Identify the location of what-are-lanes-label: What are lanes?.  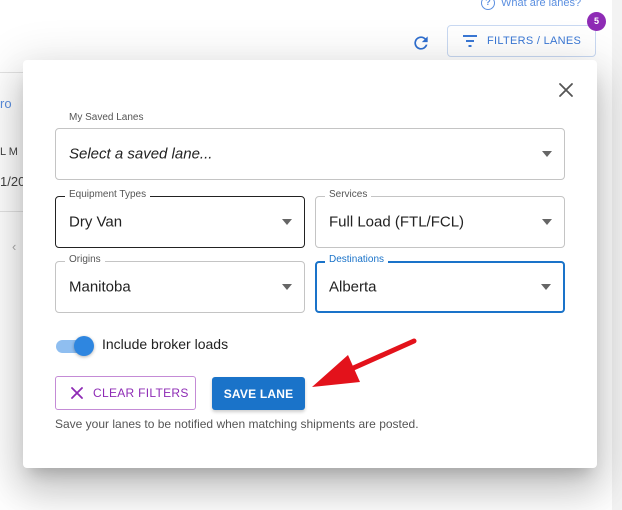
(541, 4).